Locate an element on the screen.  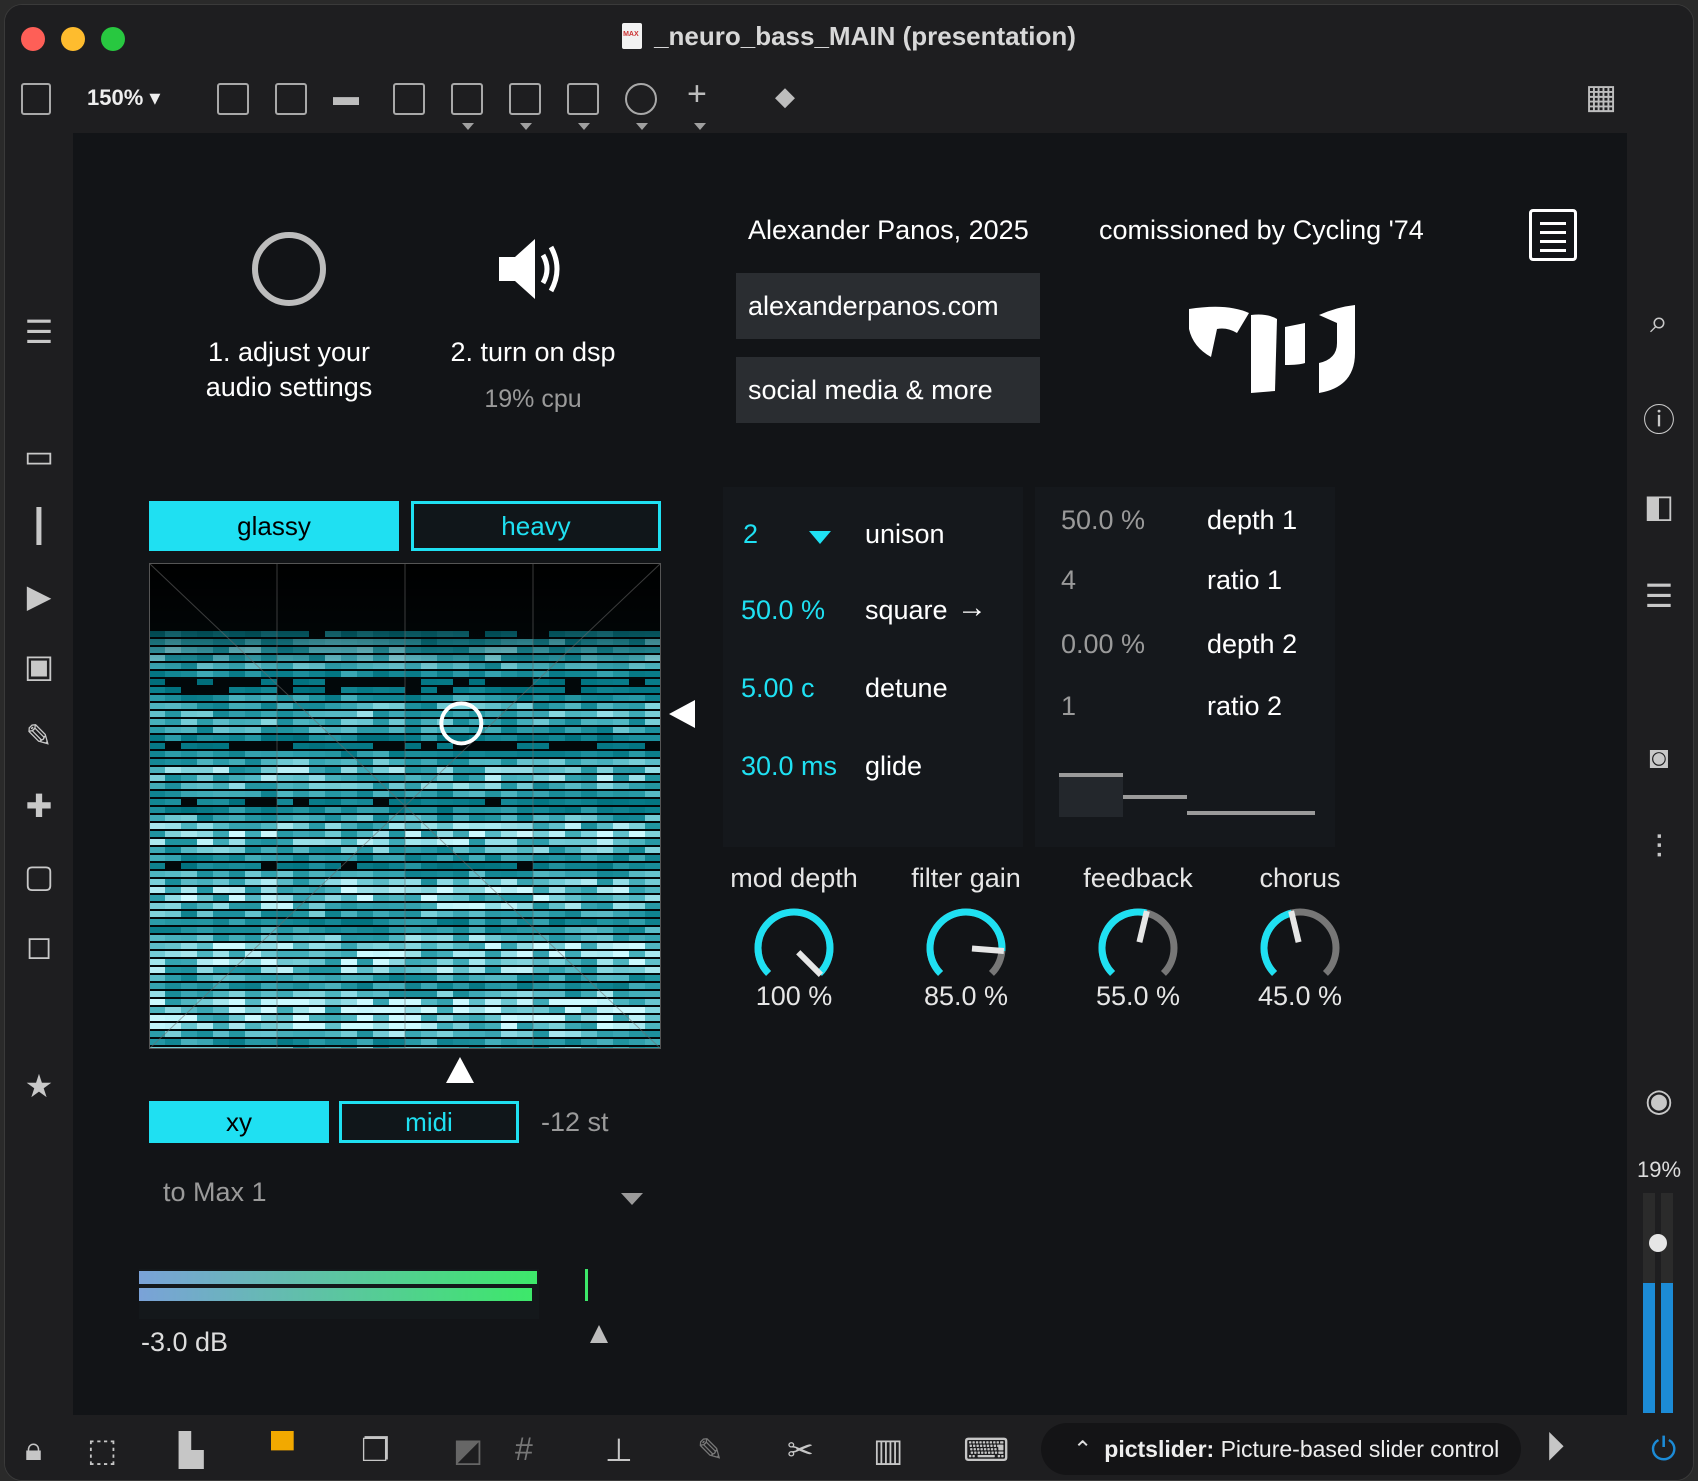
social-link: social media & more is located at coordinates (888, 390).